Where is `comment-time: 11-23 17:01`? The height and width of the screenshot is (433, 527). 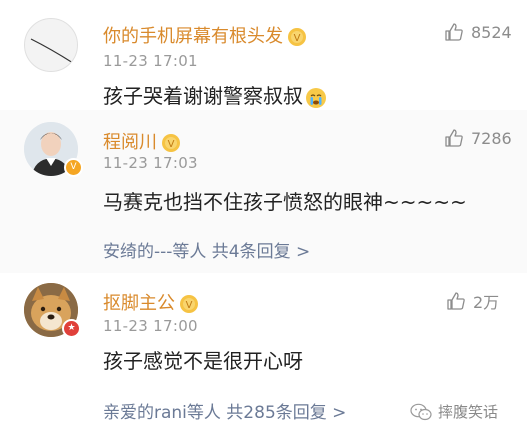 comment-time: 11-23 17:01 is located at coordinates (150, 61).